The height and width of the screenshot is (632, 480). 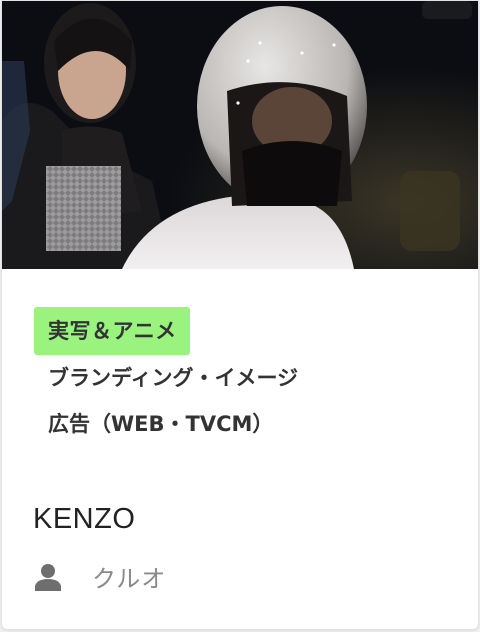 What do you see at coordinates (129, 579) in the screenshot?
I see `author-name: クルオ` at bounding box center [129, 579].